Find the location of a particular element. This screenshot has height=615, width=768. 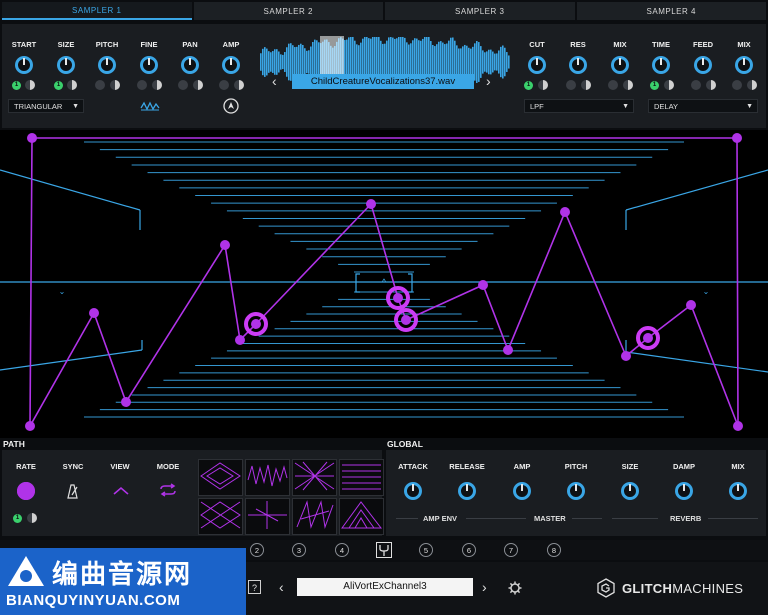

reverb-damp-knob is located at coordinates (684, 491).